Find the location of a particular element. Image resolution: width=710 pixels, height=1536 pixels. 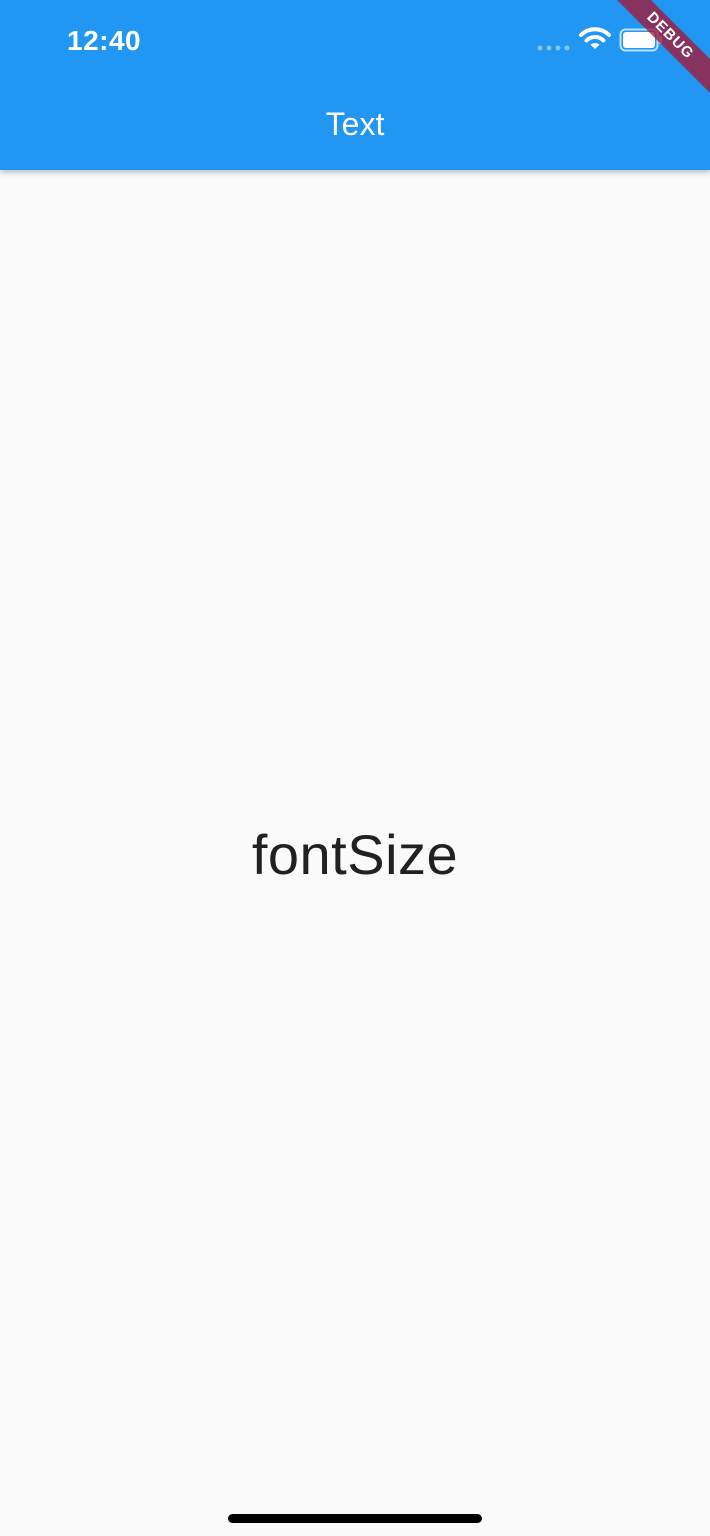

content-text: fontSize is located at coordinates (355, 854).